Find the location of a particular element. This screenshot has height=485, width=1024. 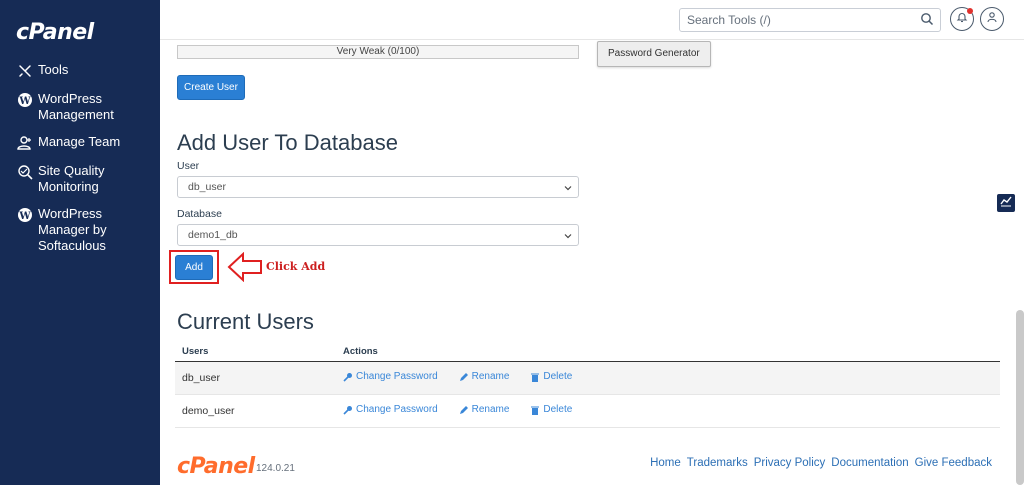

sidebar-item-wordpress-management: W WordPress Management is located at coordinates (80, 107).